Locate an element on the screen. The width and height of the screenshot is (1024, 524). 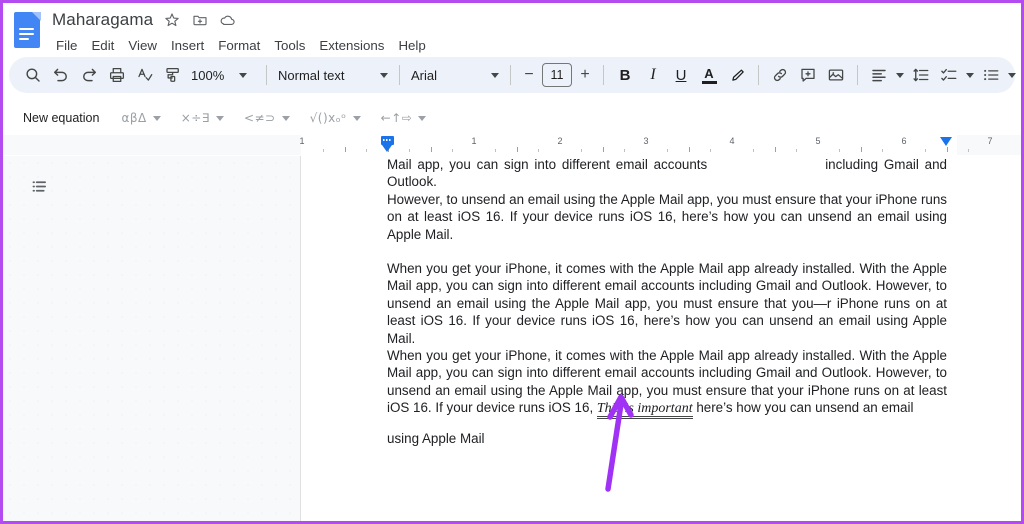
font-size-decrease-button: − is located at coordinates (529, 75).